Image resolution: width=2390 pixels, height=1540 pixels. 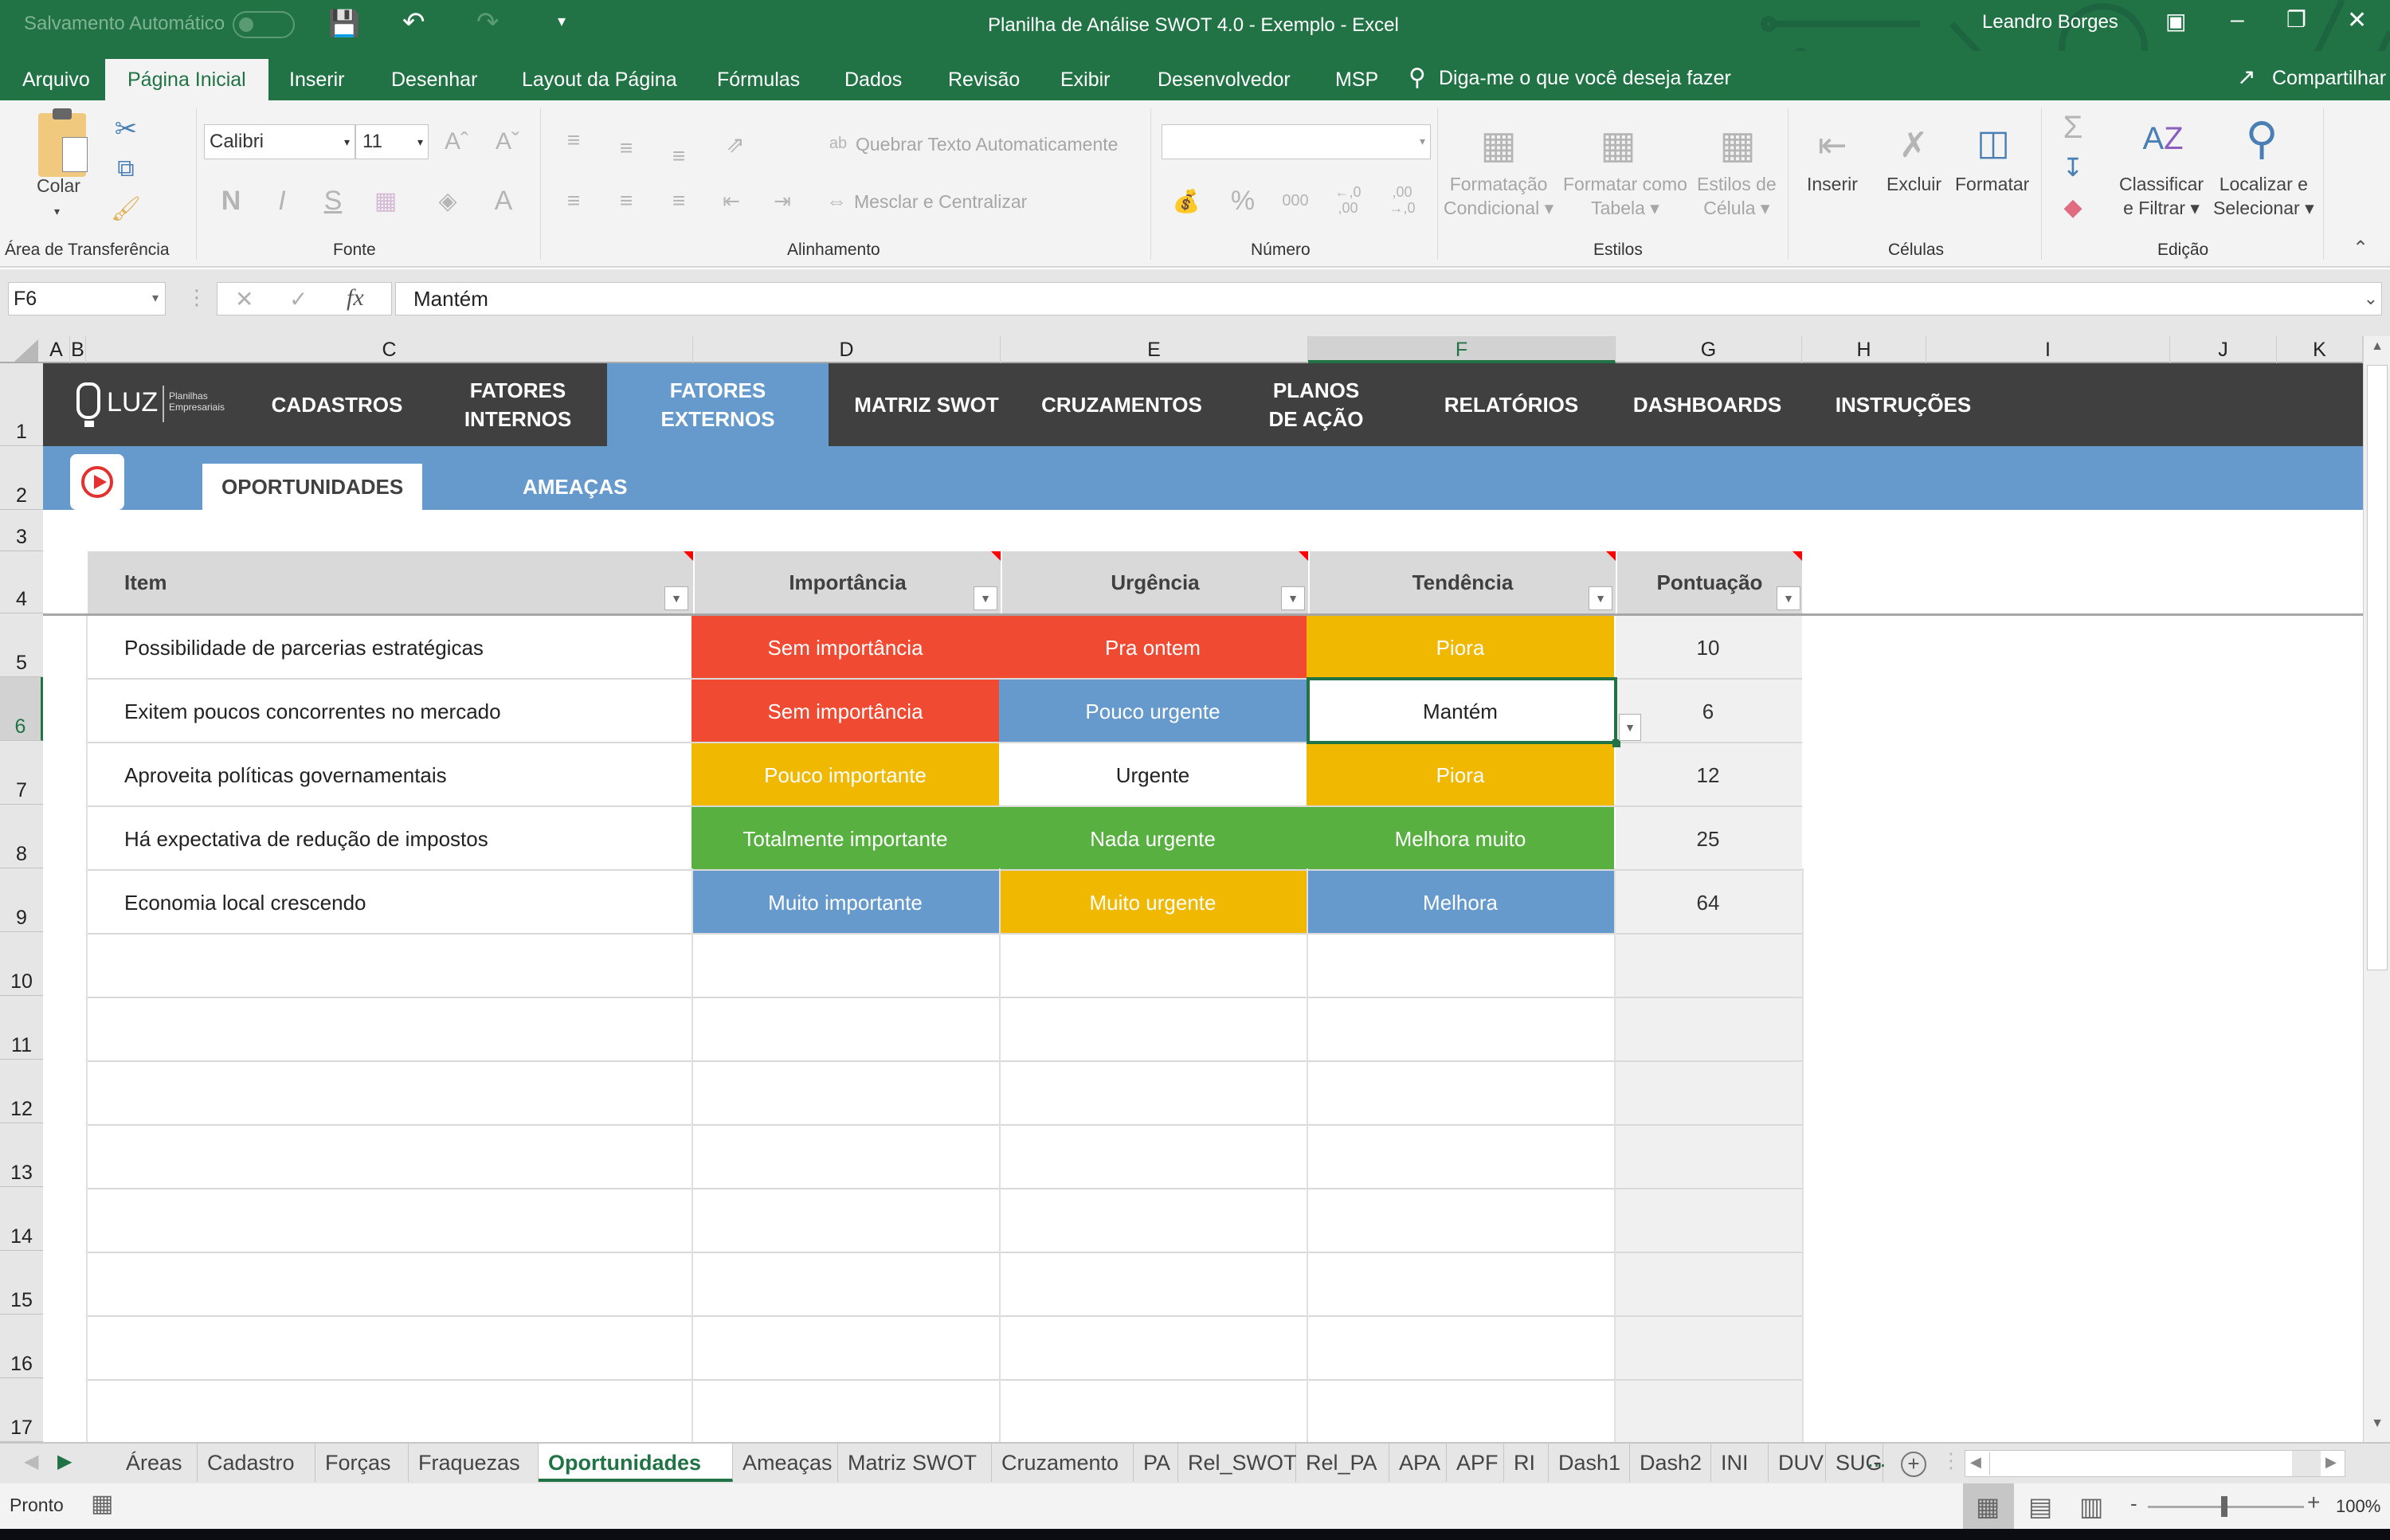 What do you see at coordinates (1708, 903) in the screenshot?
I see `cell-pontuacao: 64` at bounding box center [1708, 903].